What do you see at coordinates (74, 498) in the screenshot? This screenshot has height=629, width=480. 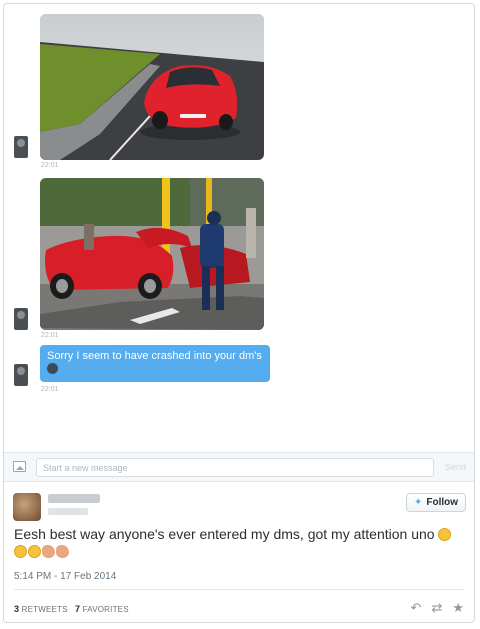 I see `tweet-author-name` at bounding box center [74, 498].